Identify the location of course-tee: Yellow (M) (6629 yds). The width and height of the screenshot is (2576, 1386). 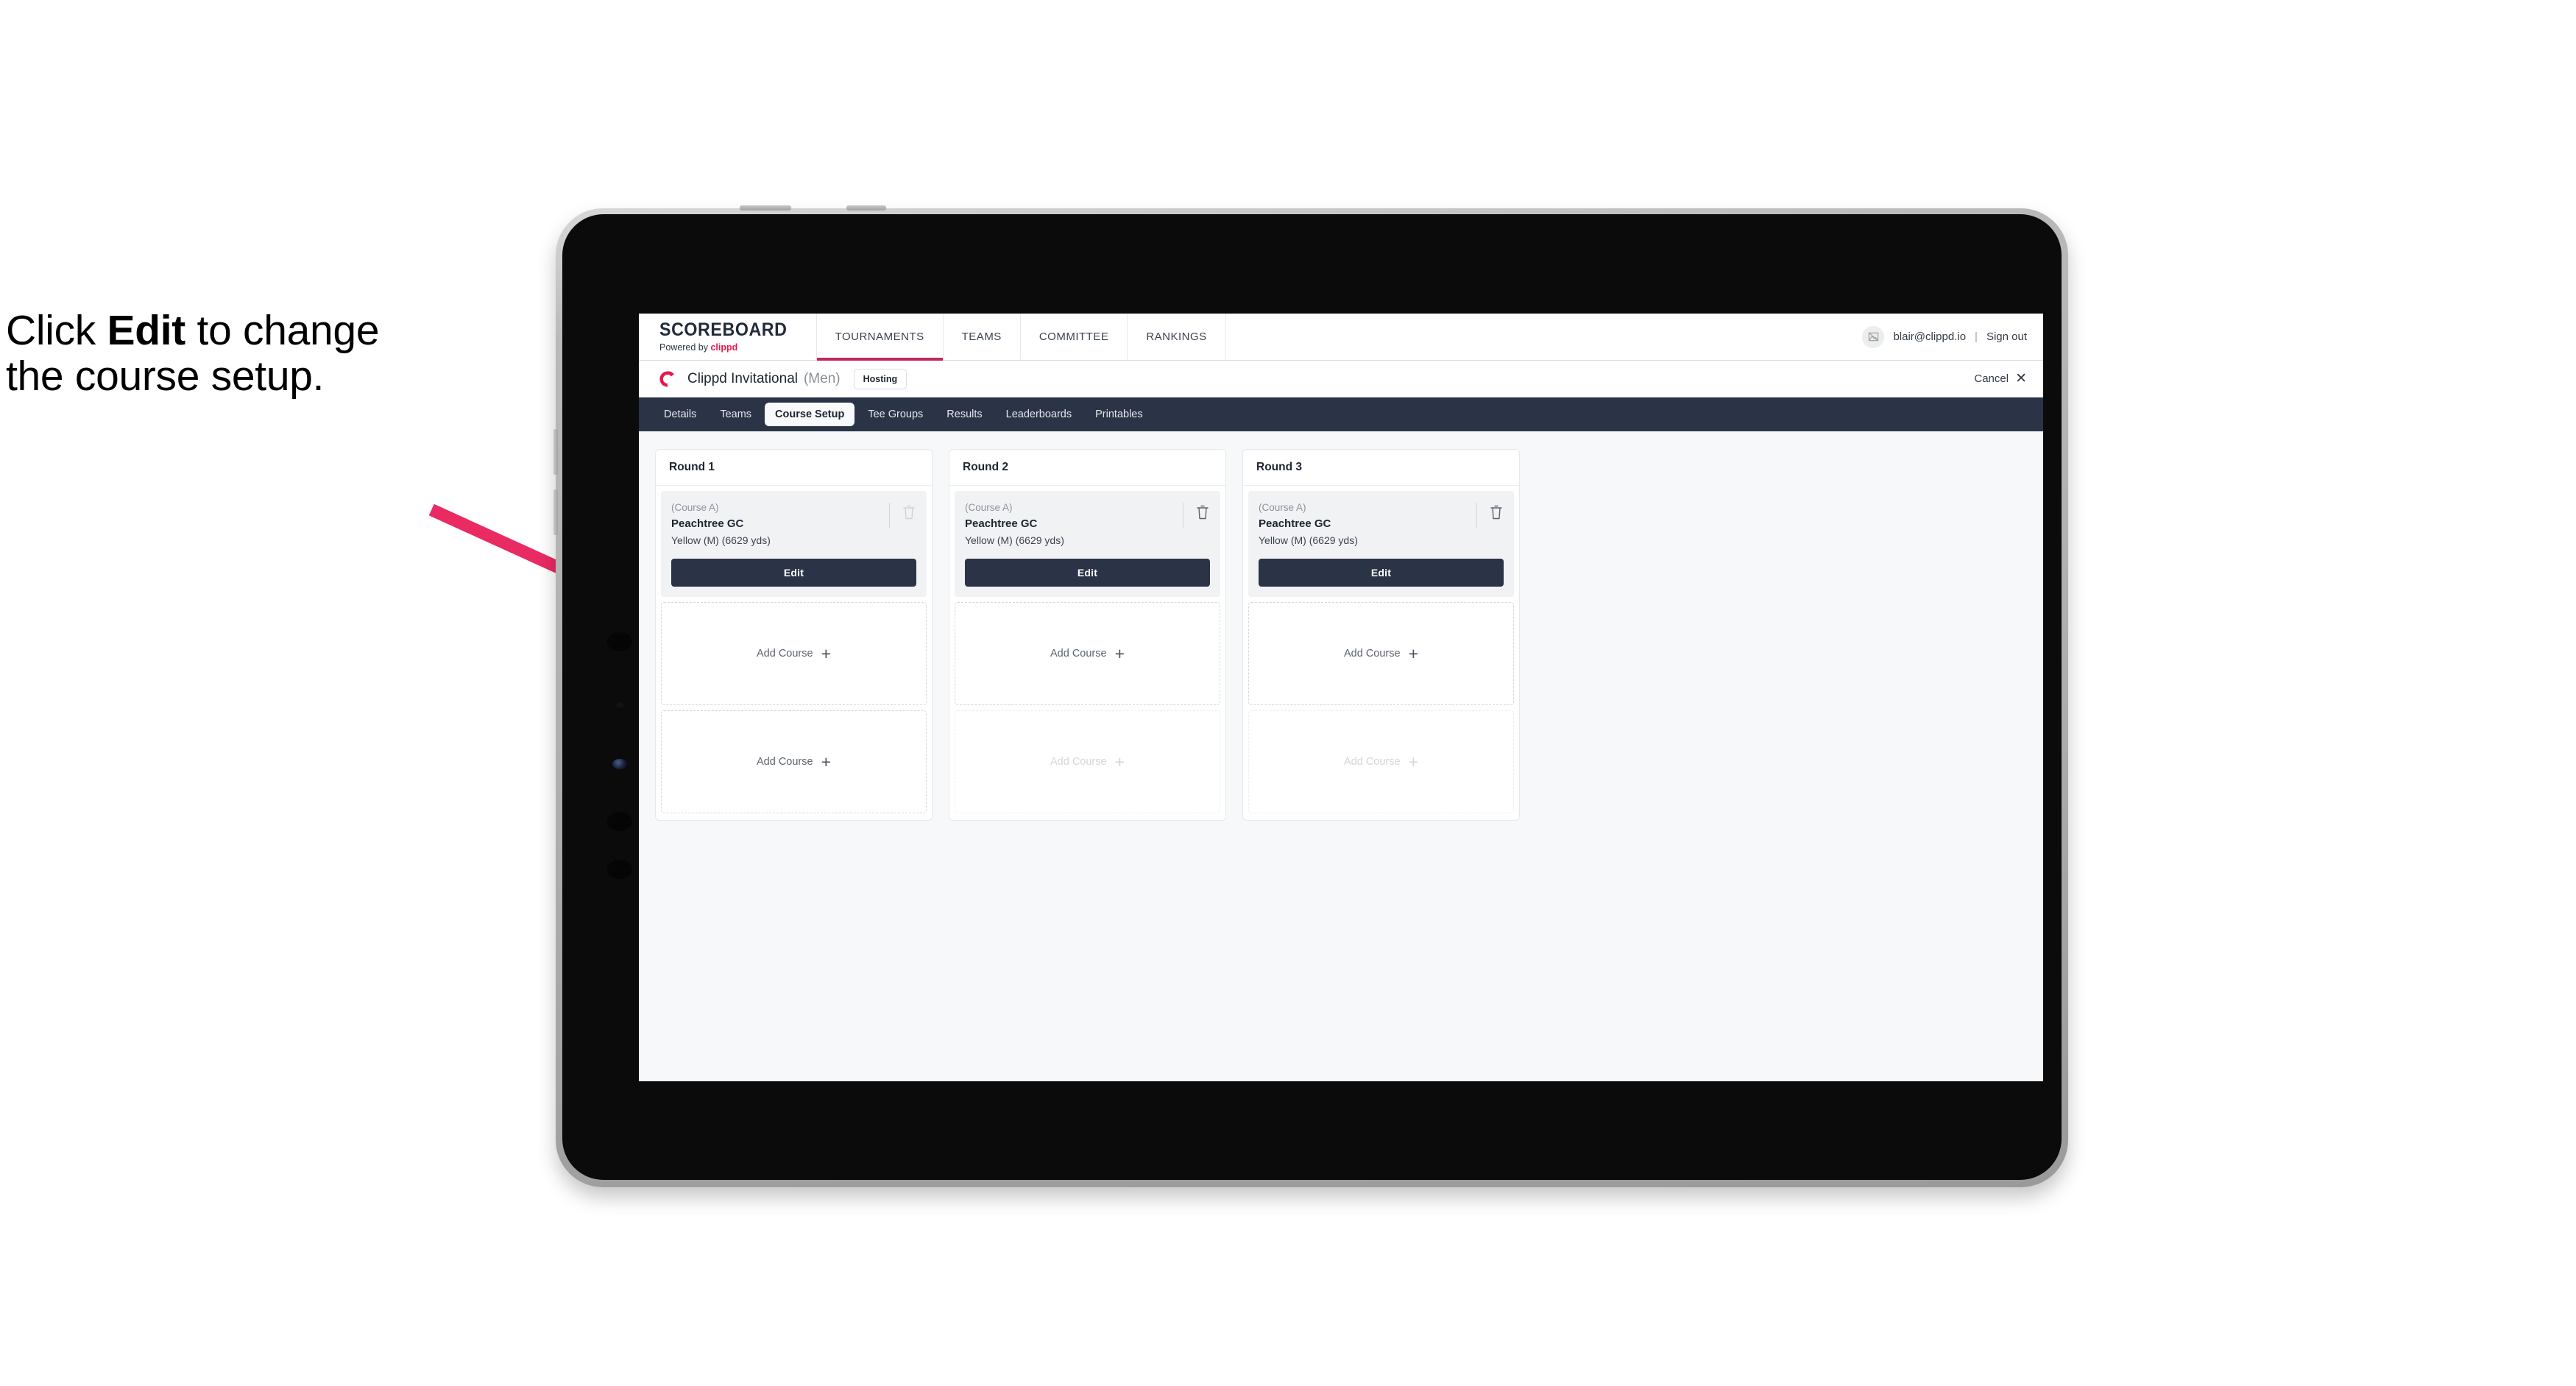
(721, 540).